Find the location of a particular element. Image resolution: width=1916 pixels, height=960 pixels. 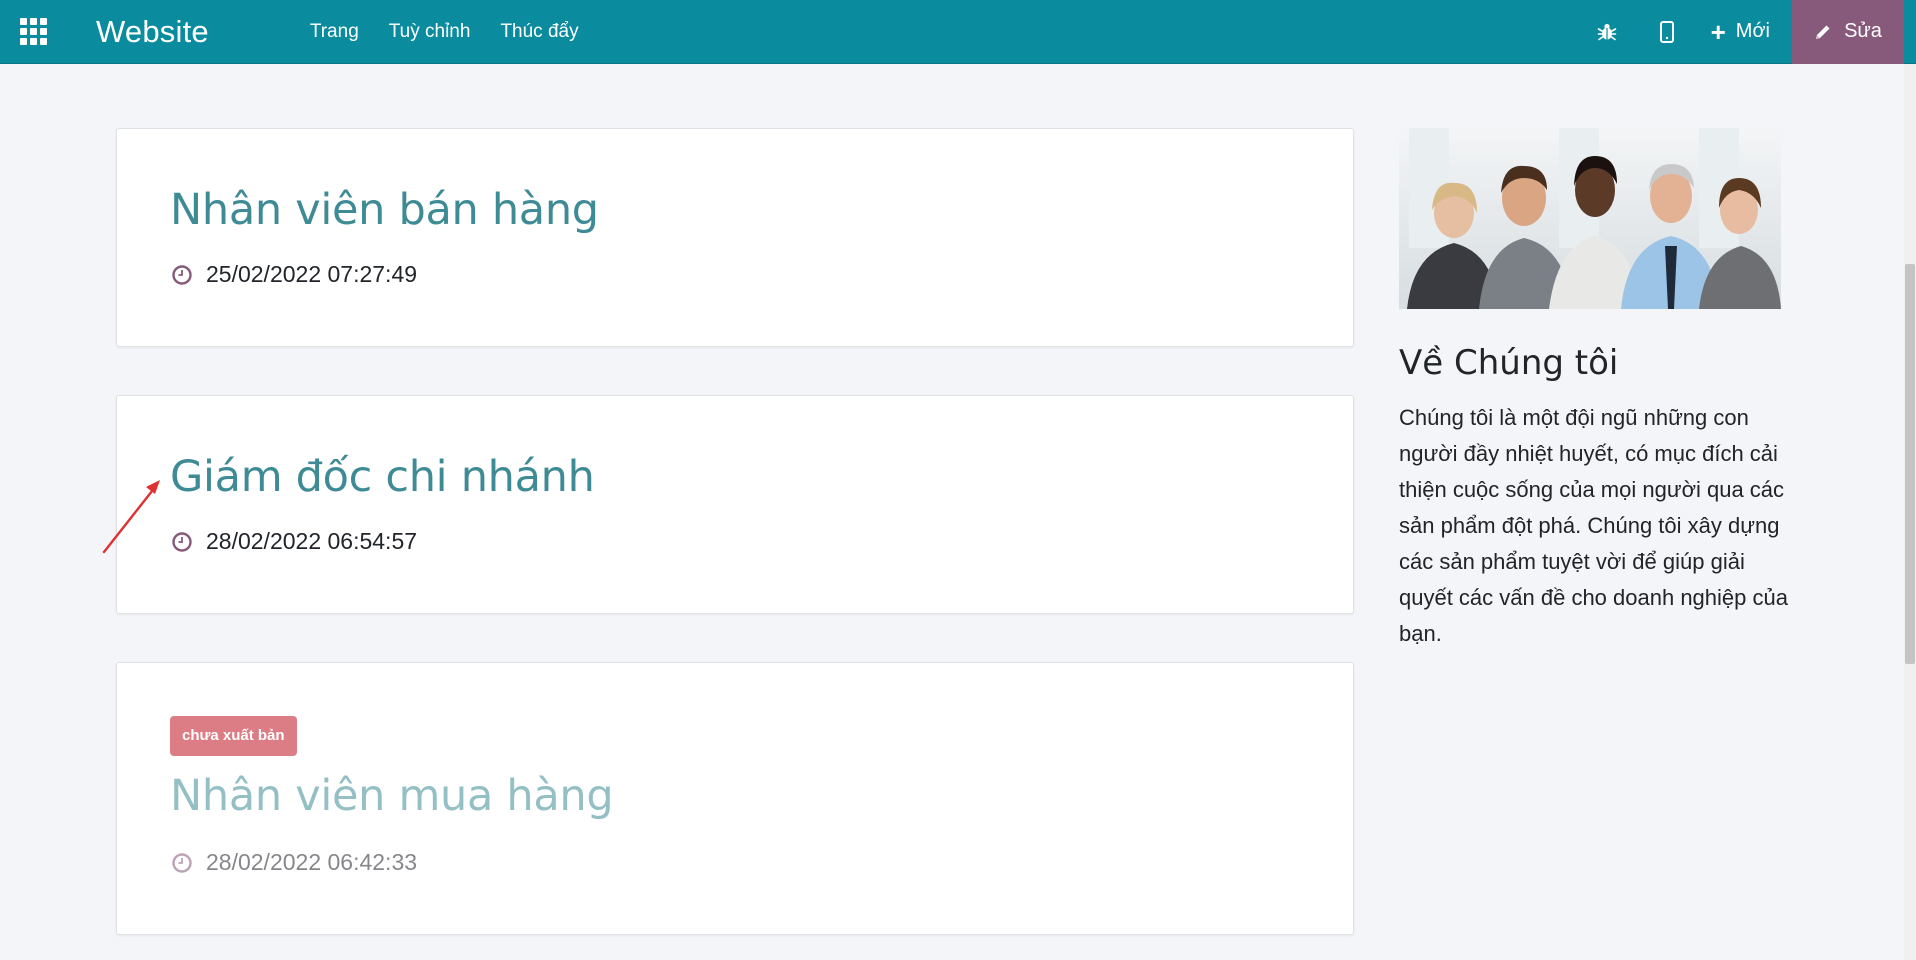

menu-item-promote: Thúc đẩy is located at coordinates (539, 32).